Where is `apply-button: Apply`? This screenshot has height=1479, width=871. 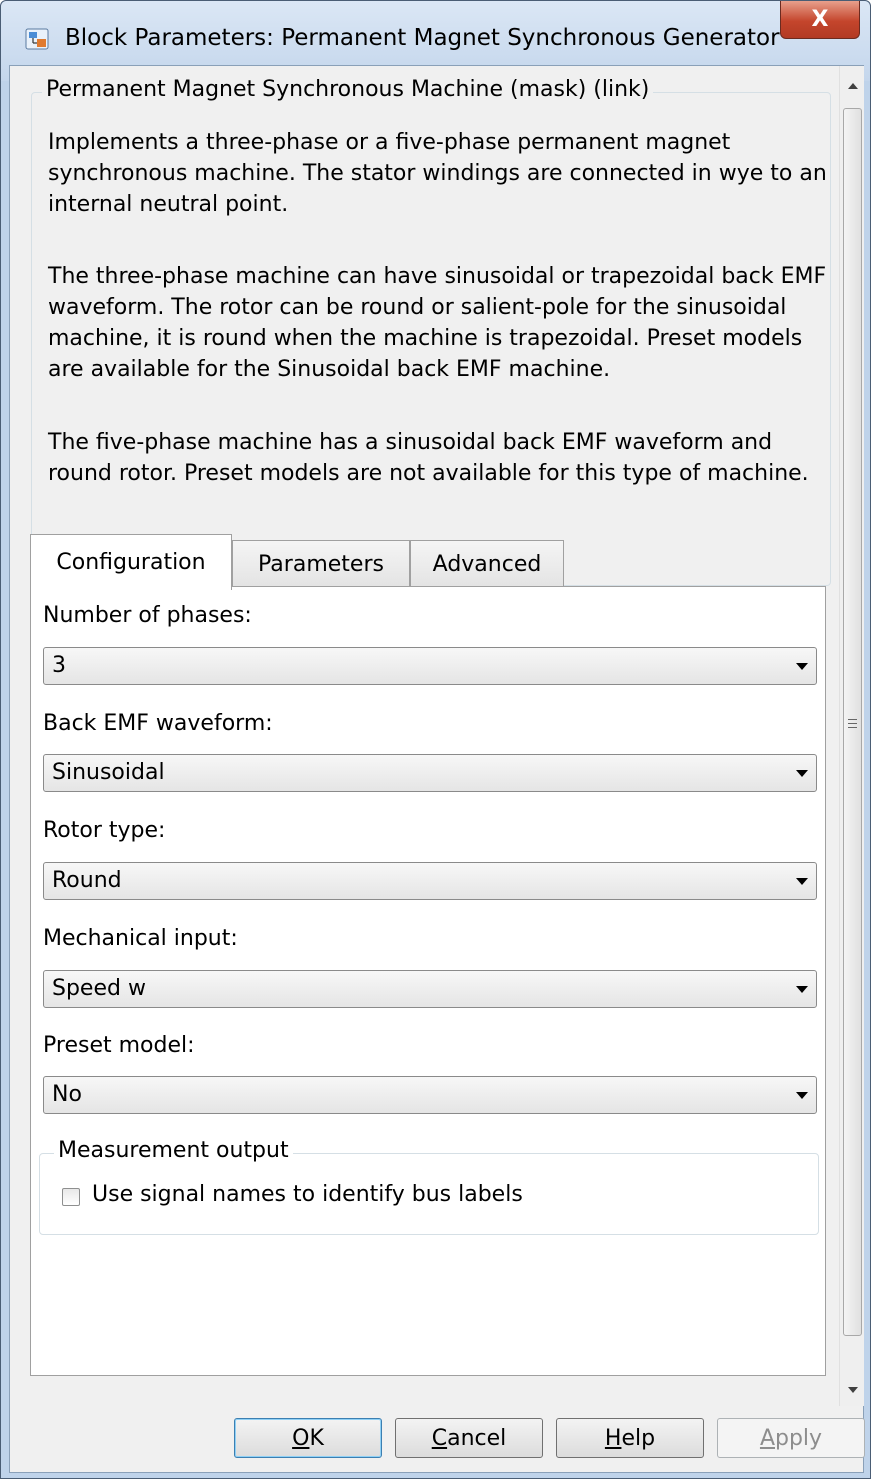
apply-button: Apply is located at coordinates (791, 1438).